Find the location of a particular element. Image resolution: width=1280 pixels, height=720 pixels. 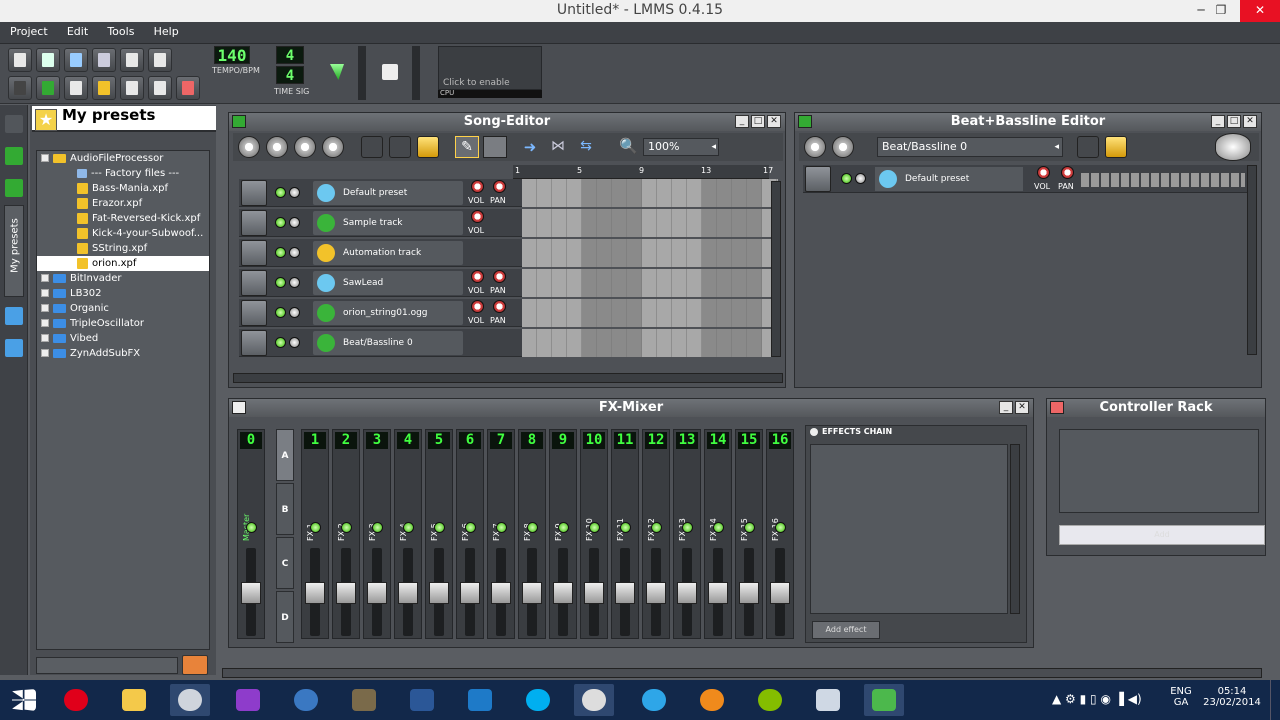

close-button: ✕ is located at coordinates (1260, 11).